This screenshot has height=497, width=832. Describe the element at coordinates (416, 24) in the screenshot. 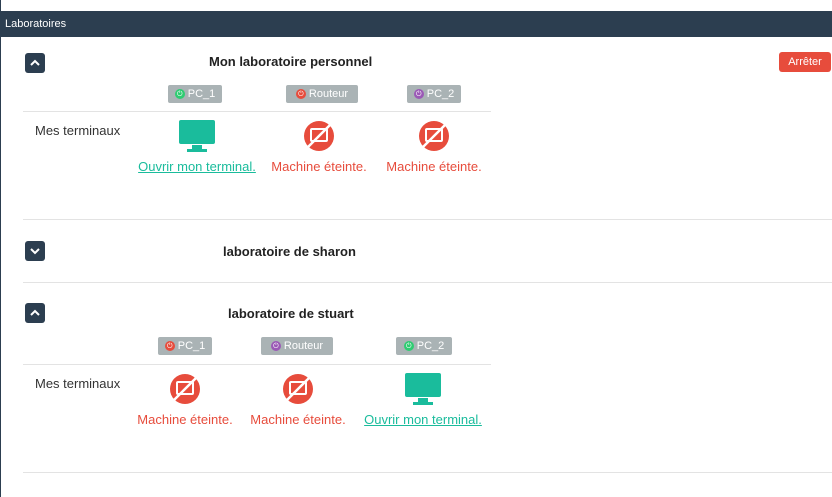

I see `panel-header: Laboratoires` at that location.